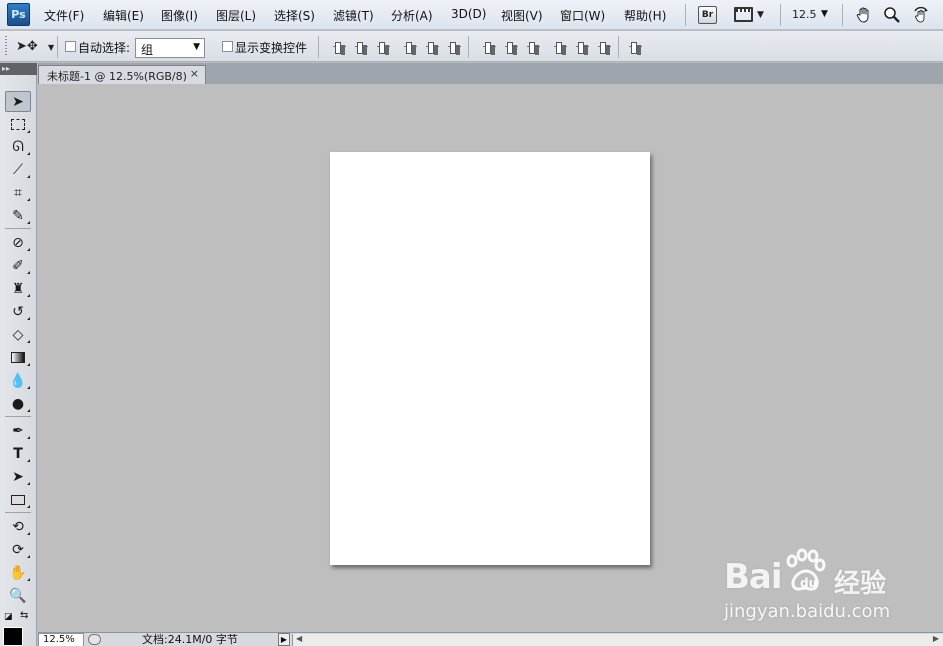 The image size is (943, 646). I want to click on watermark: Bai du 经验 jingyan.baidu.com, so click(824, 585).